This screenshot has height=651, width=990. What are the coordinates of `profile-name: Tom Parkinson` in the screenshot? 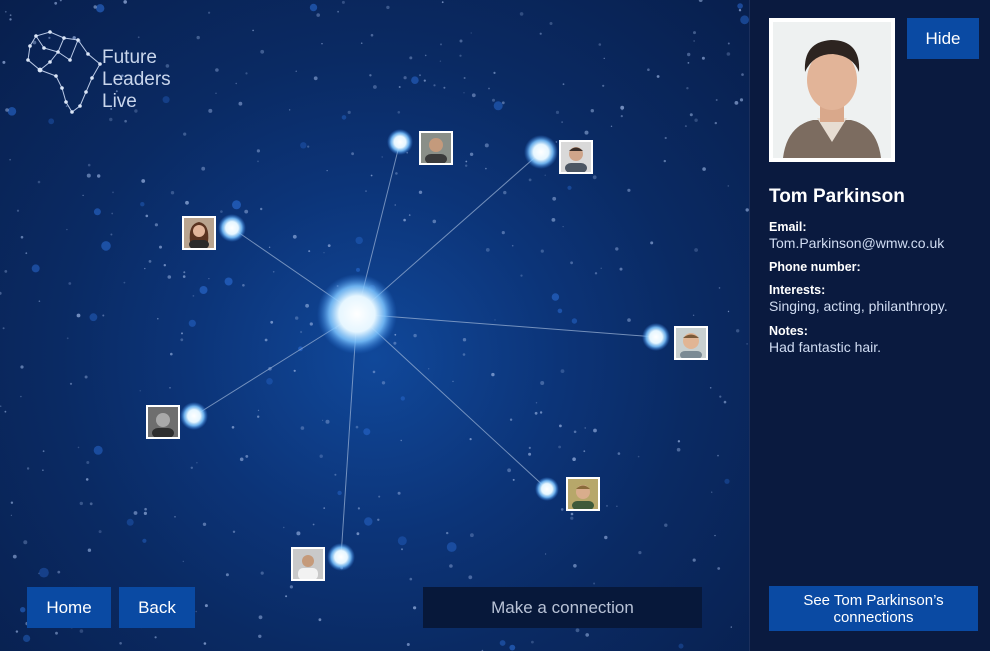 It's located at (837, 196).